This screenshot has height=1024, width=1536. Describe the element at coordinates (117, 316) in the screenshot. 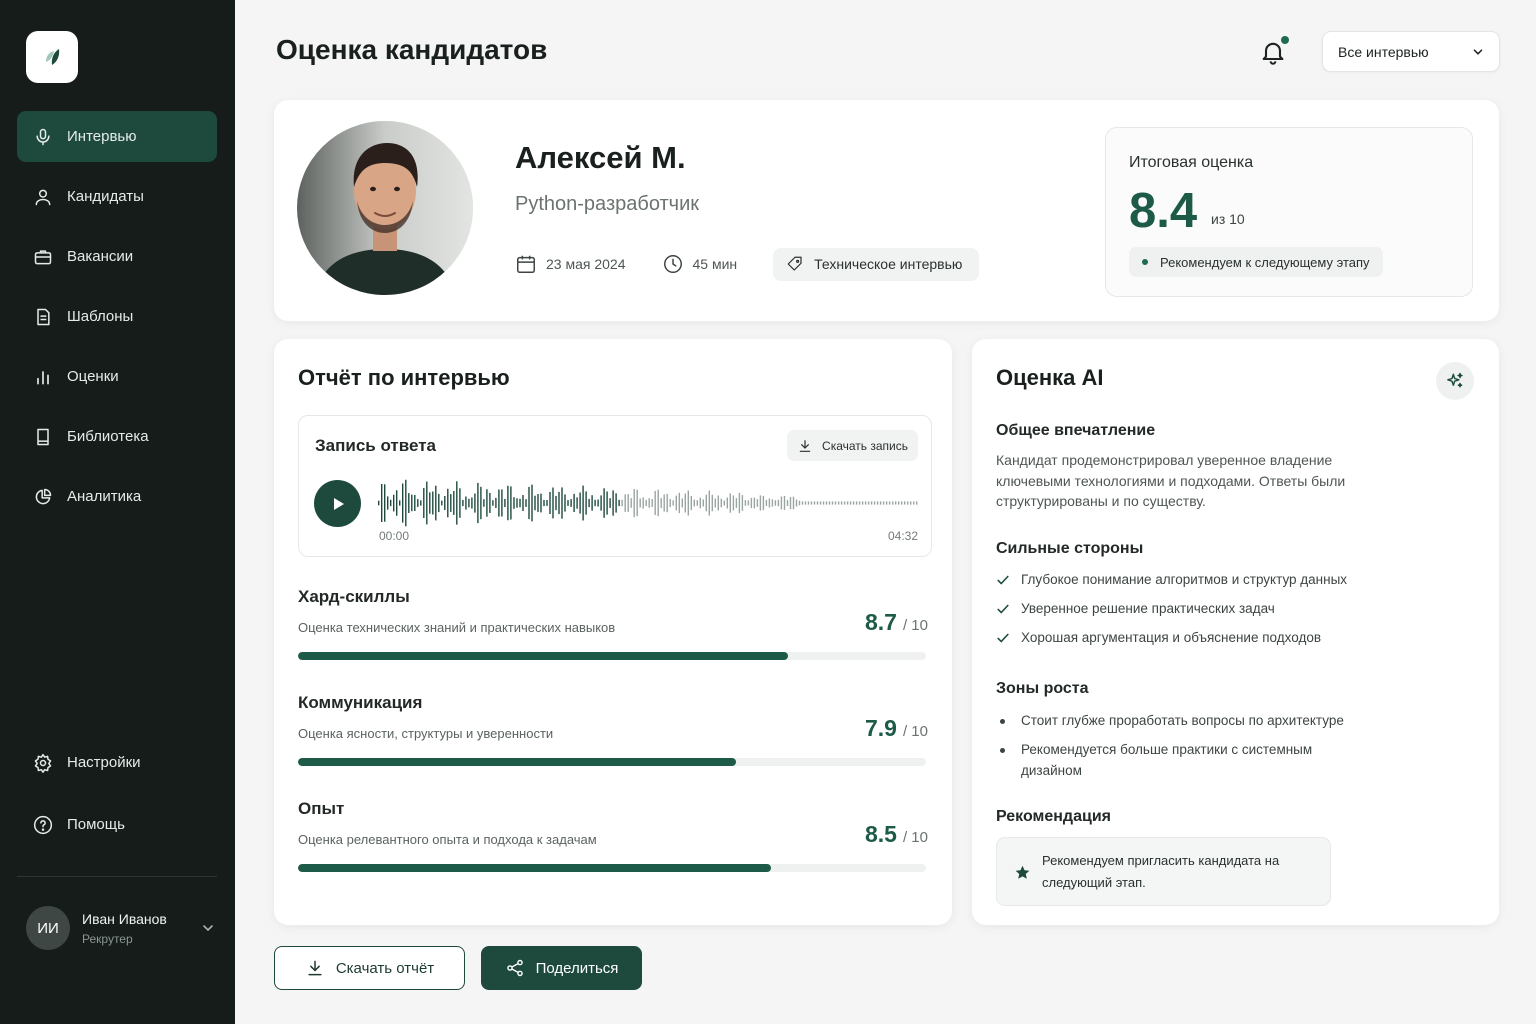

I see `sidebar-item-templates: Шаблоны` at that location.